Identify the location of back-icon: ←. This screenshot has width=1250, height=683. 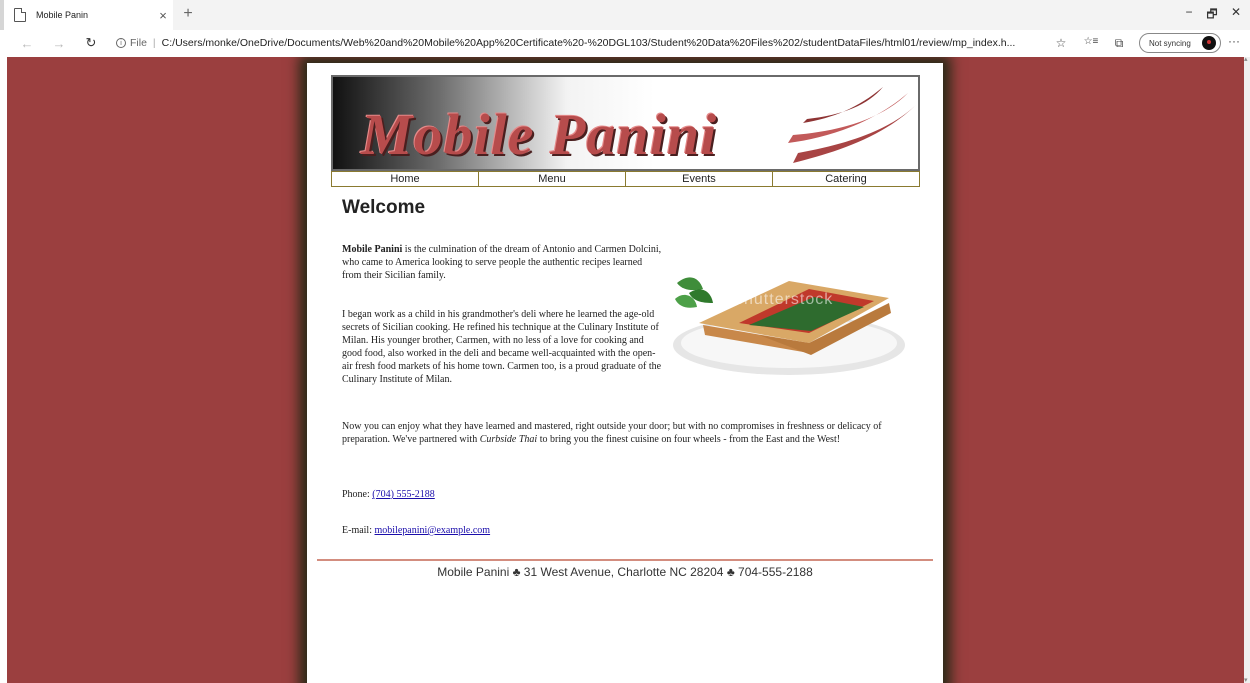
(27, 43).